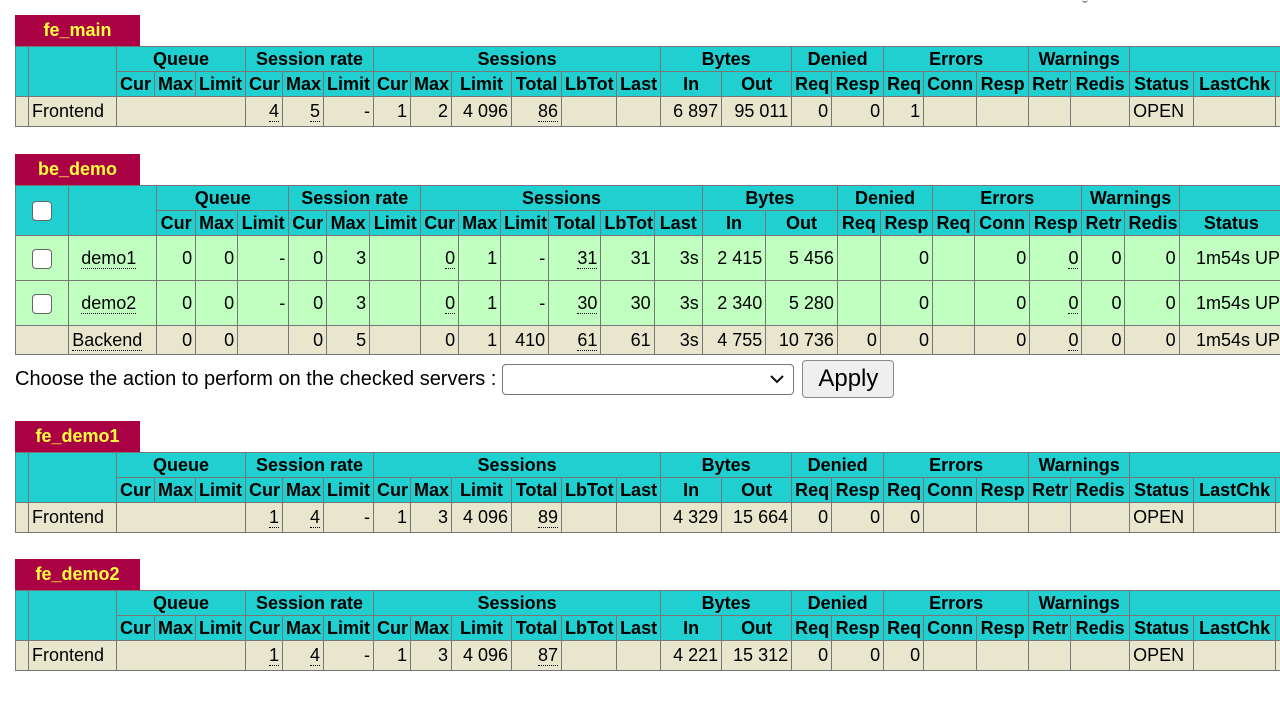 Image resolution: width=1280 pixels, height=720 pixels. Describe the element at coordinates (575, 340) in the screenshot. I see `cell-sess-total: 61` at that location.